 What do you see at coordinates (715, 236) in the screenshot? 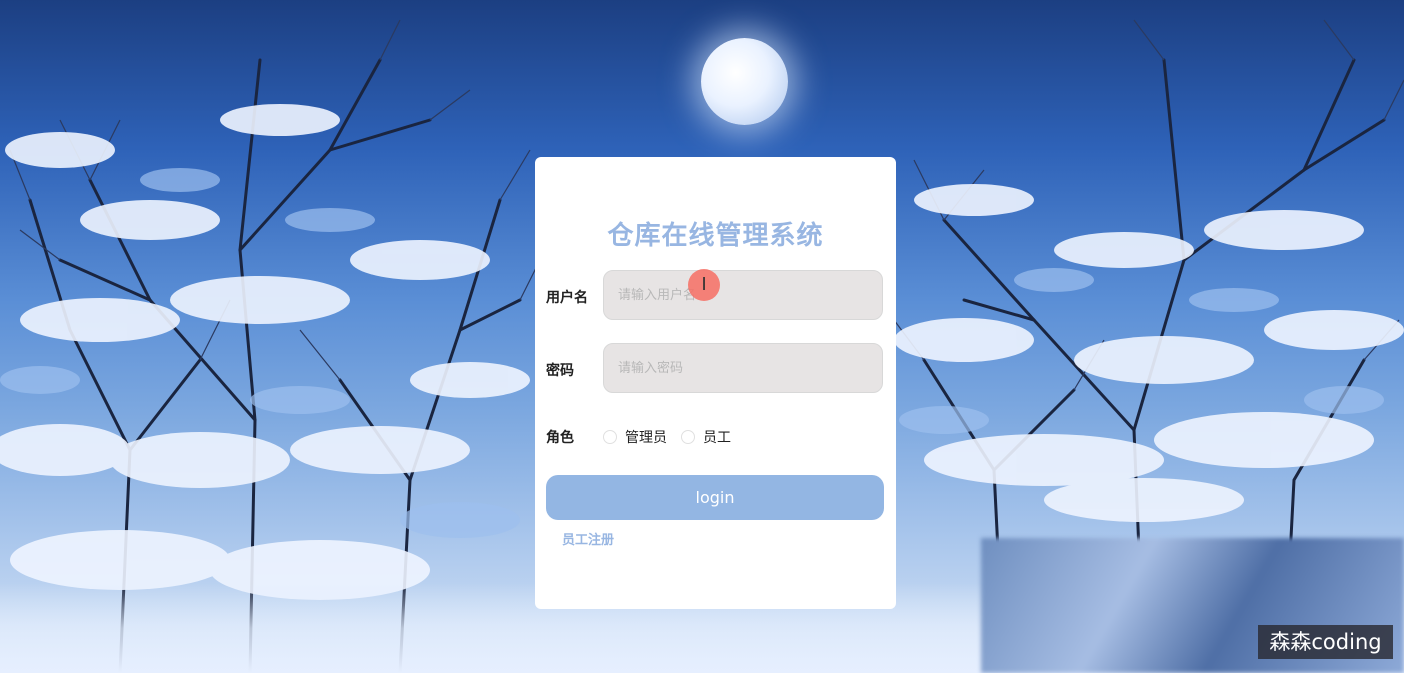
I see `page-title: 仓库在线管理系统` at bounding box center [715, 236].